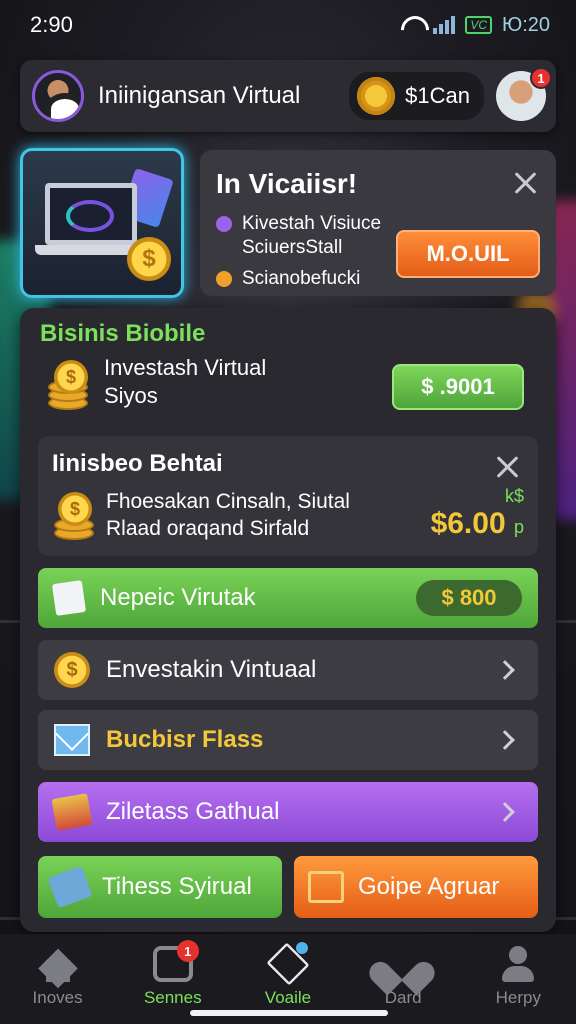 The image size is (576, 1024). Describe the element at coordinates (518, 964) in the screenshot. I see `user-icon` at that location.